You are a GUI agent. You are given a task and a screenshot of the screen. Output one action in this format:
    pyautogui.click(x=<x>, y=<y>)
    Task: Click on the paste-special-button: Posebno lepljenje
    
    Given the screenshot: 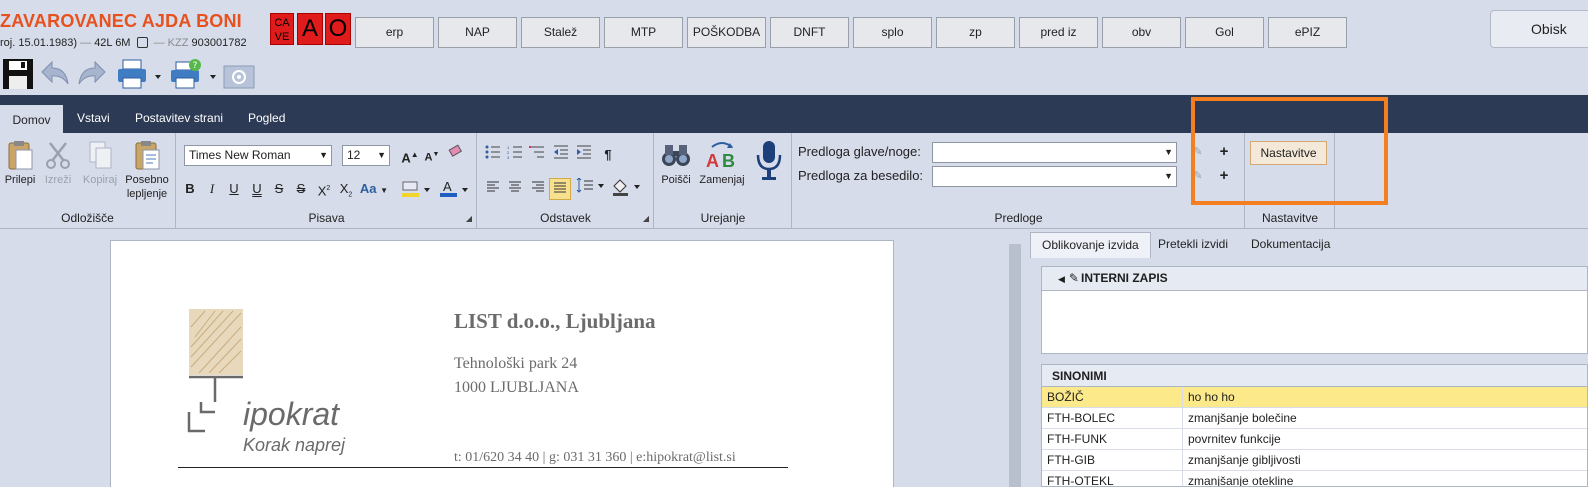 What is the action you would take?
    pyautogui.click(x=147, y=170)
    